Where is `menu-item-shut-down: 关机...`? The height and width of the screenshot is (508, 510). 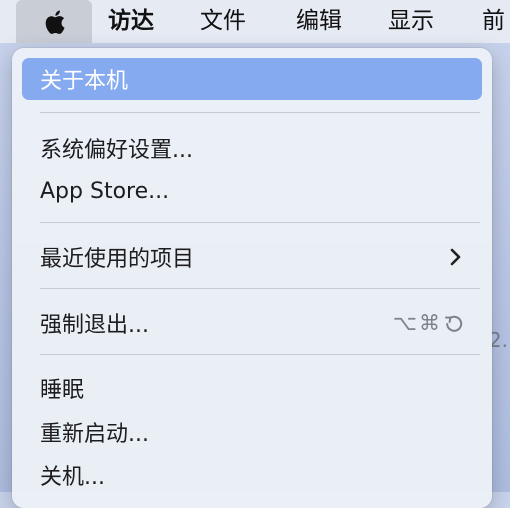 menu-item-shut-down: 关机... is located at coordinates (252, 475).